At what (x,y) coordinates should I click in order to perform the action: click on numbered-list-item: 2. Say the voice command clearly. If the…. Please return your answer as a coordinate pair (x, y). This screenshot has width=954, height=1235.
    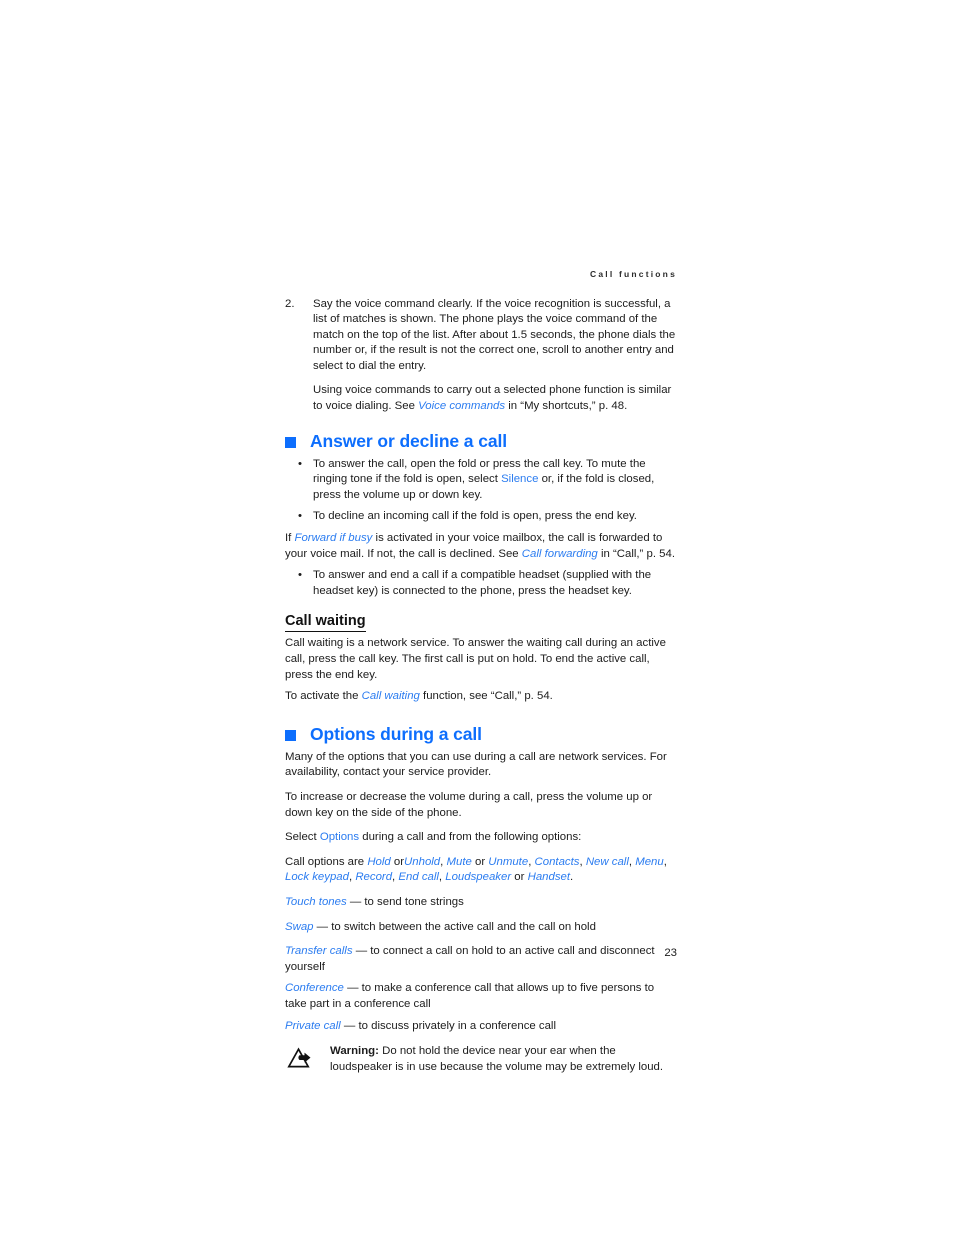
    Looking at the image, I should click on (481, 336).